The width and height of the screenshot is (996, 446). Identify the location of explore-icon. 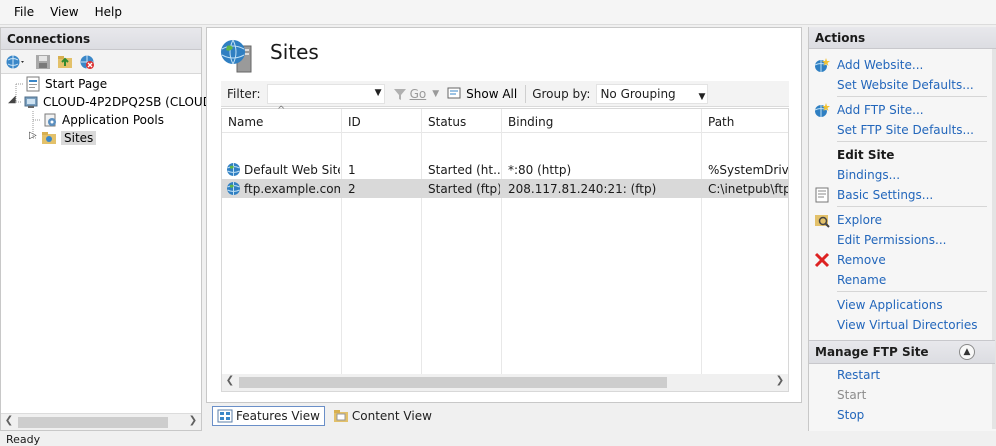
(822, 220).